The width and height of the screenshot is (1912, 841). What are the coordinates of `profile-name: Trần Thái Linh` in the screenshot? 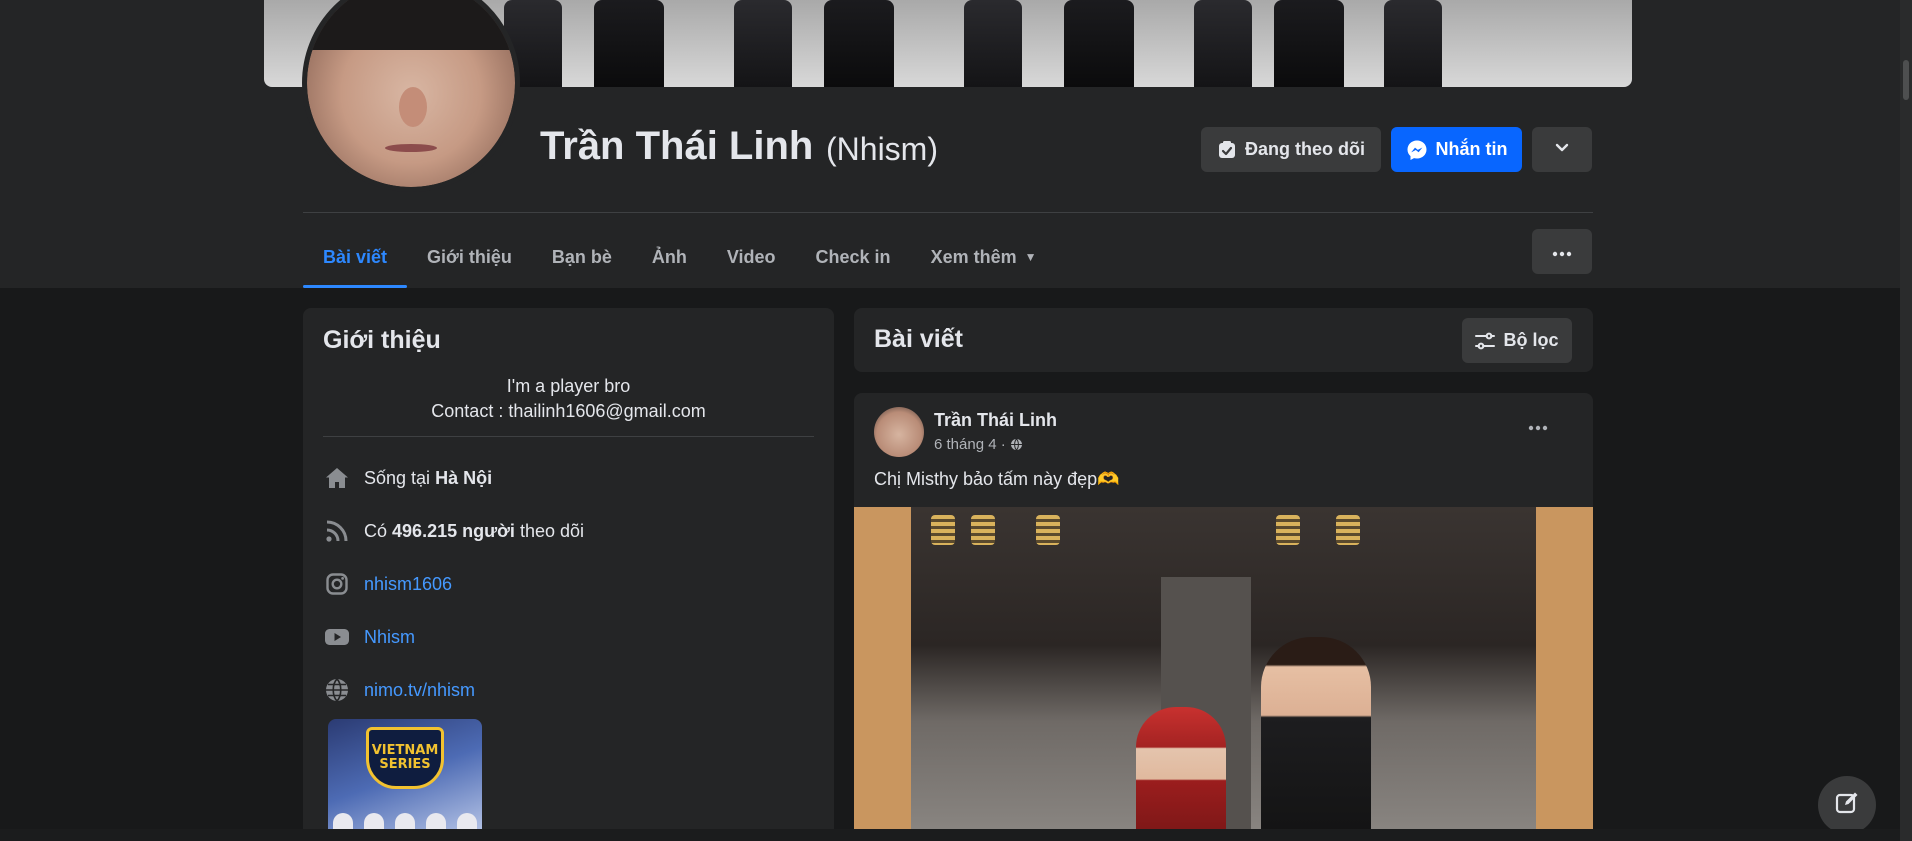 It's located at (677, 146).